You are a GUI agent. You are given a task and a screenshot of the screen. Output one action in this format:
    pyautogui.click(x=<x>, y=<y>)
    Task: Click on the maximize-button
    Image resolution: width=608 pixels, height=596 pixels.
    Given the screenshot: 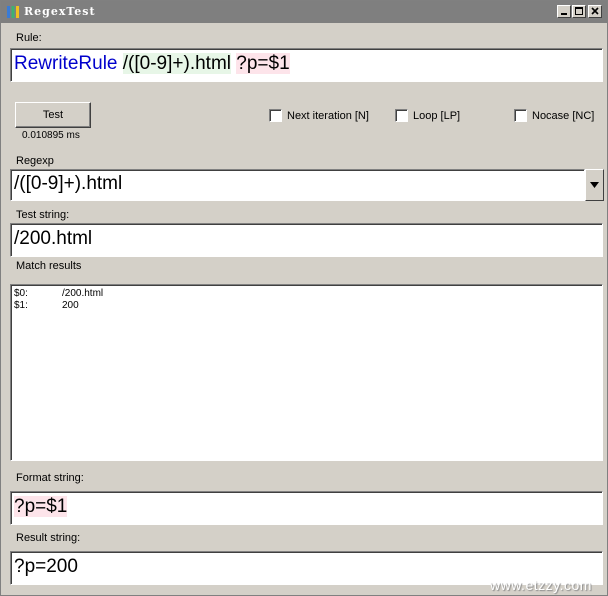 What is the action you would take?
    pyautogui.click(x=579, y=11)
    